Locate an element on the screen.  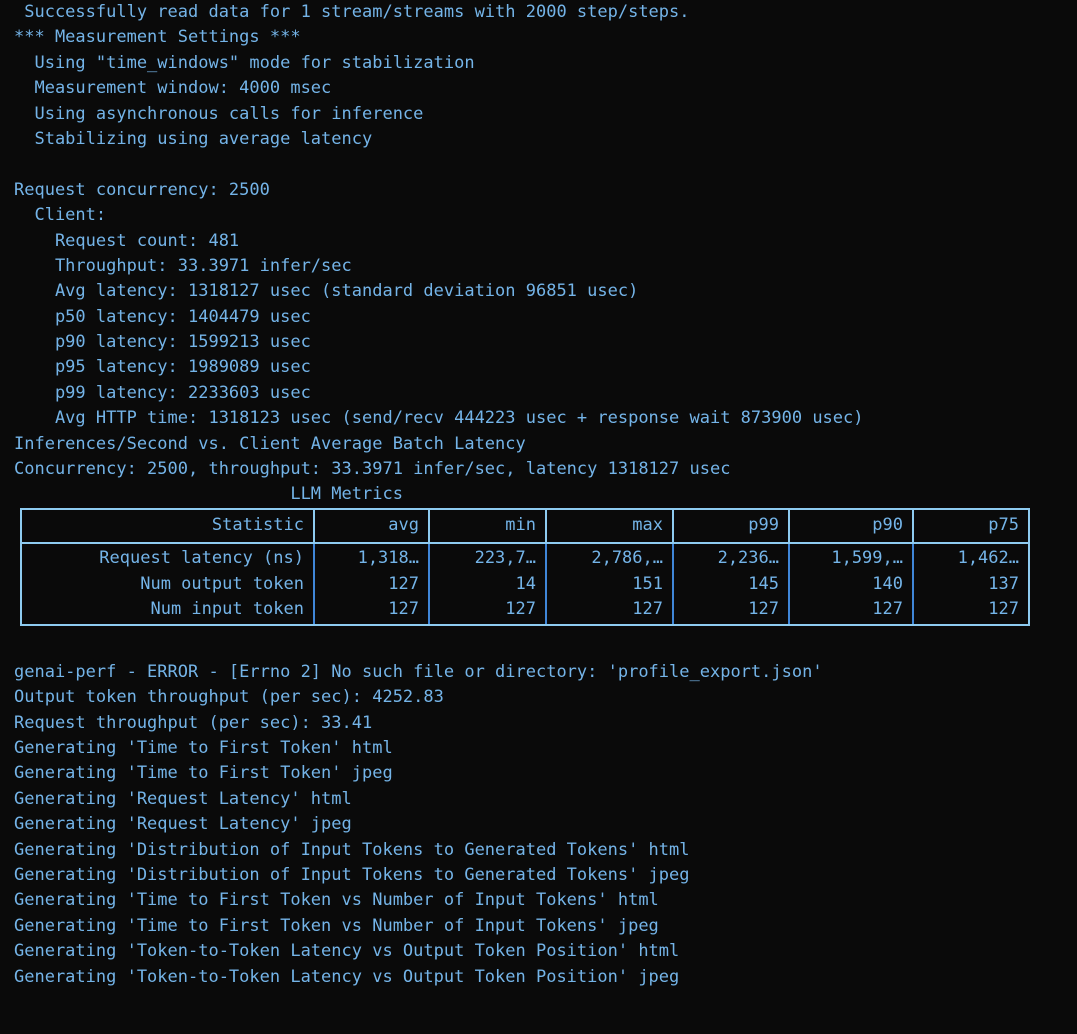
log-line-15: p99 latency: 2233603 usec is located at coordinates (162, 392).